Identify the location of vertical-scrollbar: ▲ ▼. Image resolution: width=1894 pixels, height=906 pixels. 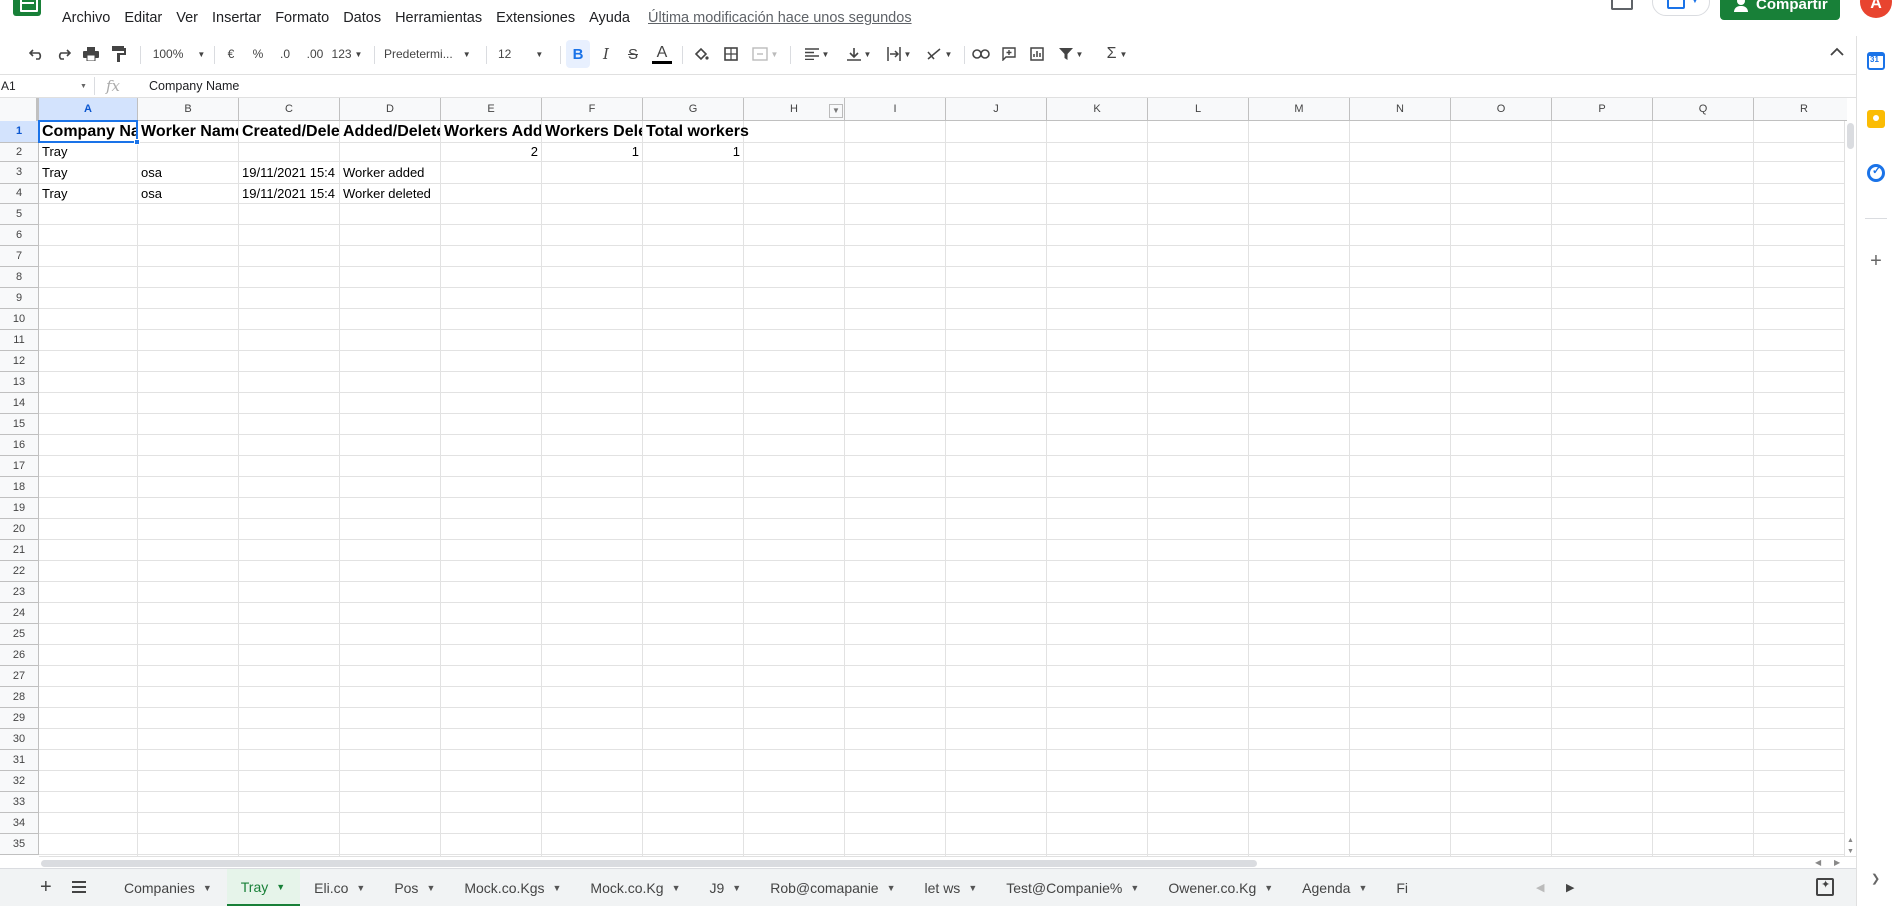
(1850, 488).